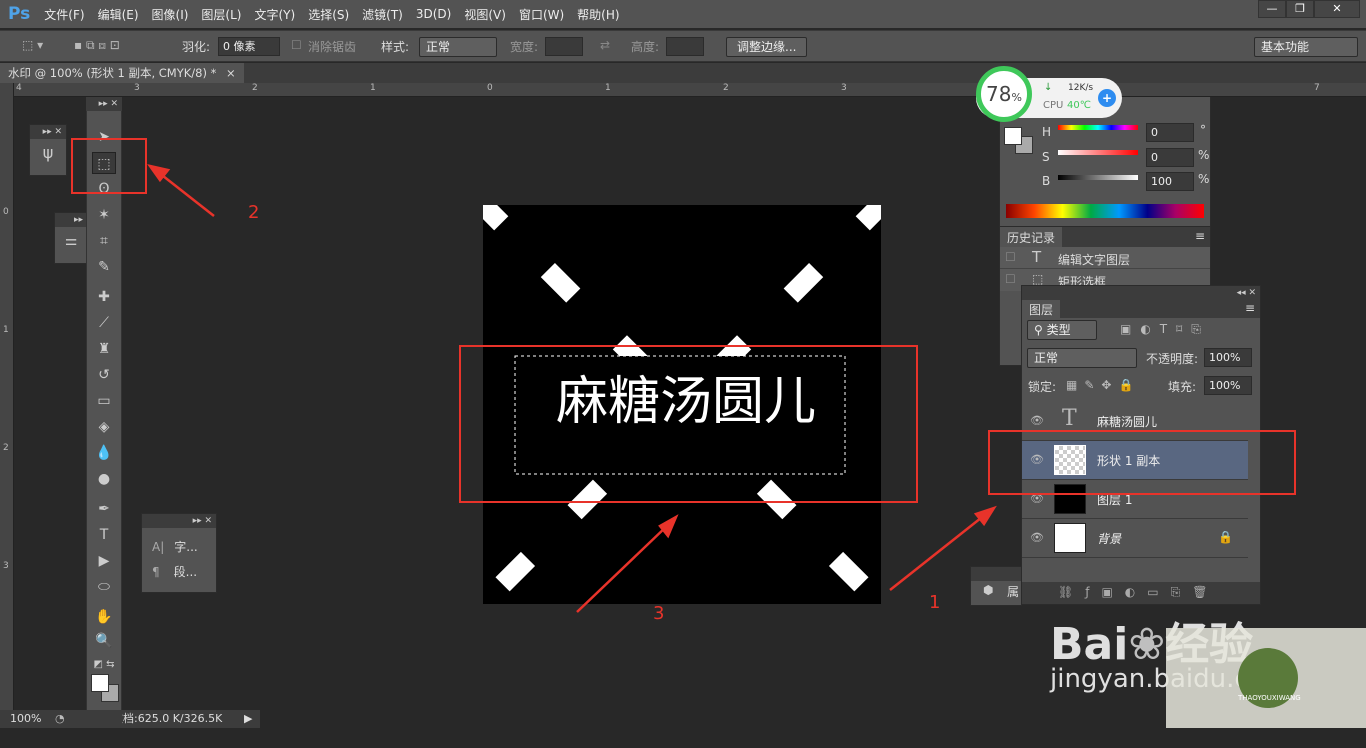 The image size is (1366, 748). Describe the element at coordinates (935, 602) in the screenshot. I see `annotation-label-1: 1` at that location.